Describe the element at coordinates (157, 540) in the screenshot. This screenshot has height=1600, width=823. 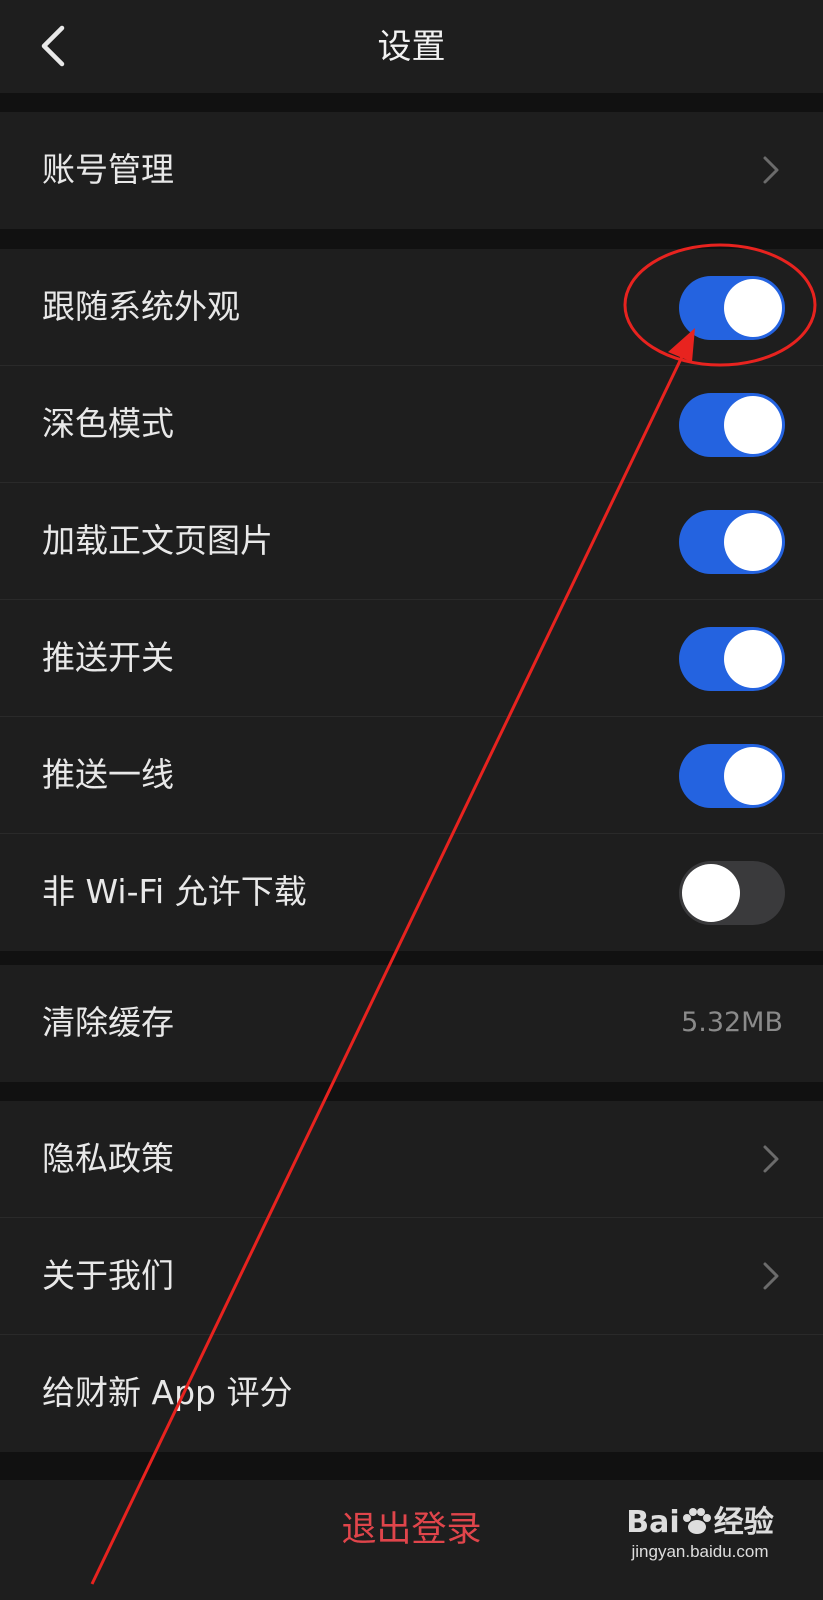
I see `row-label: 加载正文页图片` at that location.